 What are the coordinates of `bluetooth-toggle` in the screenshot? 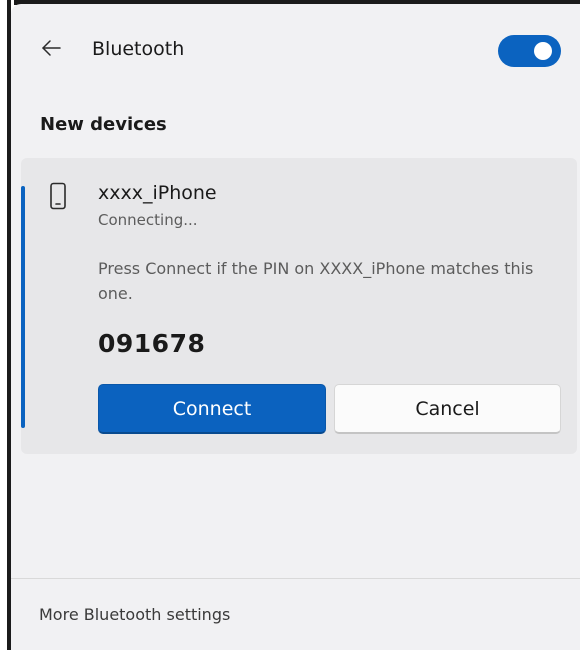 It's located at (529, 51).